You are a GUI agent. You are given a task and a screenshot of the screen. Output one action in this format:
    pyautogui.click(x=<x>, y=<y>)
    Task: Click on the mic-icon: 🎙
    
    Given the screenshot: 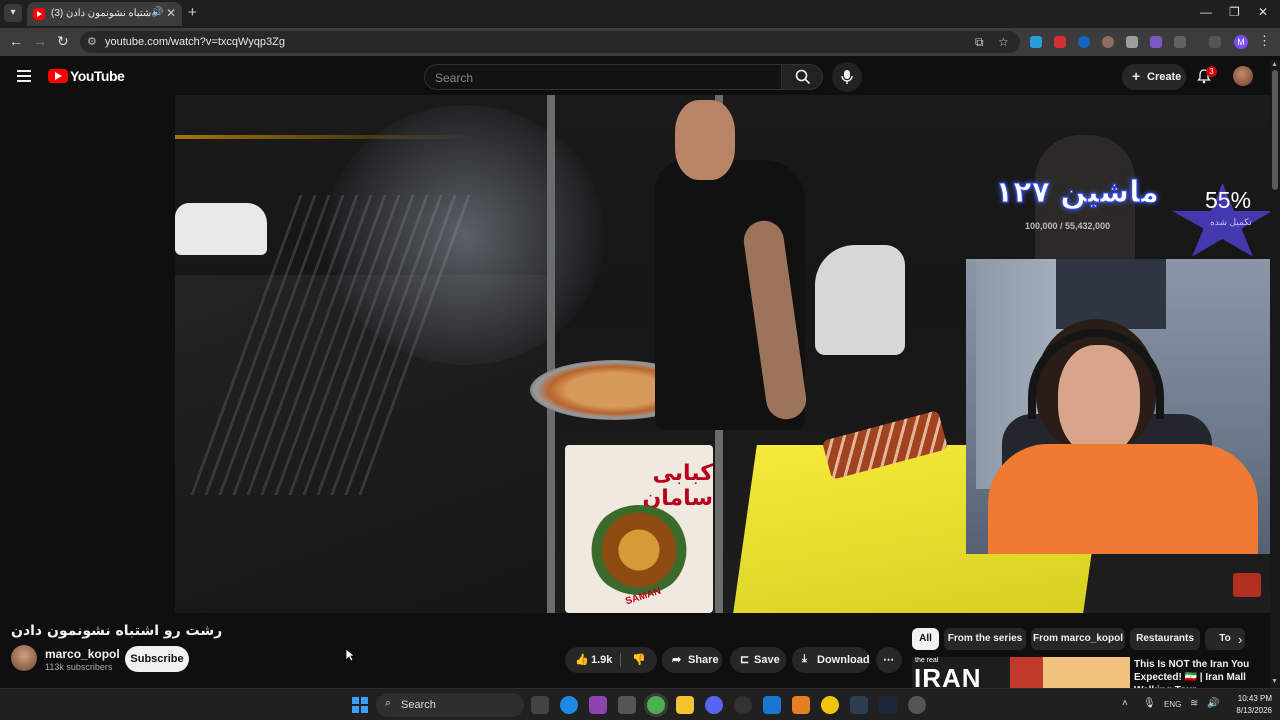 What is the action you would take?
    pyautogui.click(x=1149, y=703)
    